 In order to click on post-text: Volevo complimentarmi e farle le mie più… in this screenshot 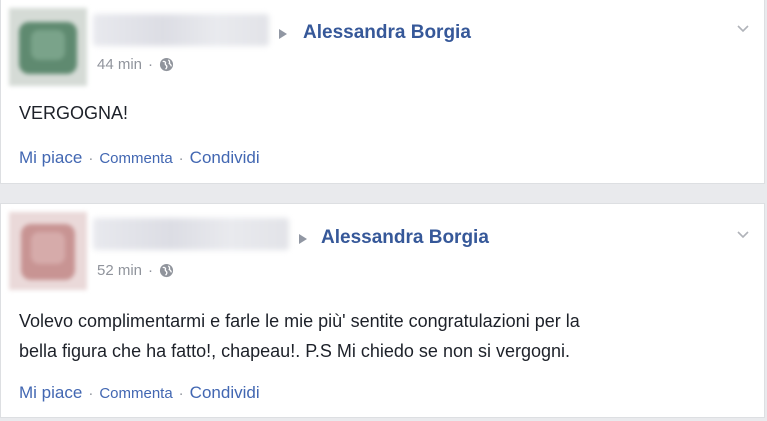, I will do `click(381, 336)`.